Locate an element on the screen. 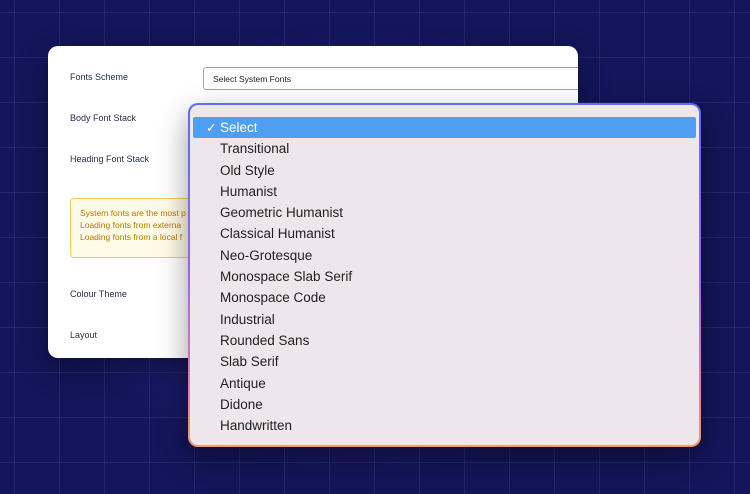 The height and width of the screenshot is (494, 750). dropdown-option-monospace-code: Monospace Code is located at coordinates (444, 297).